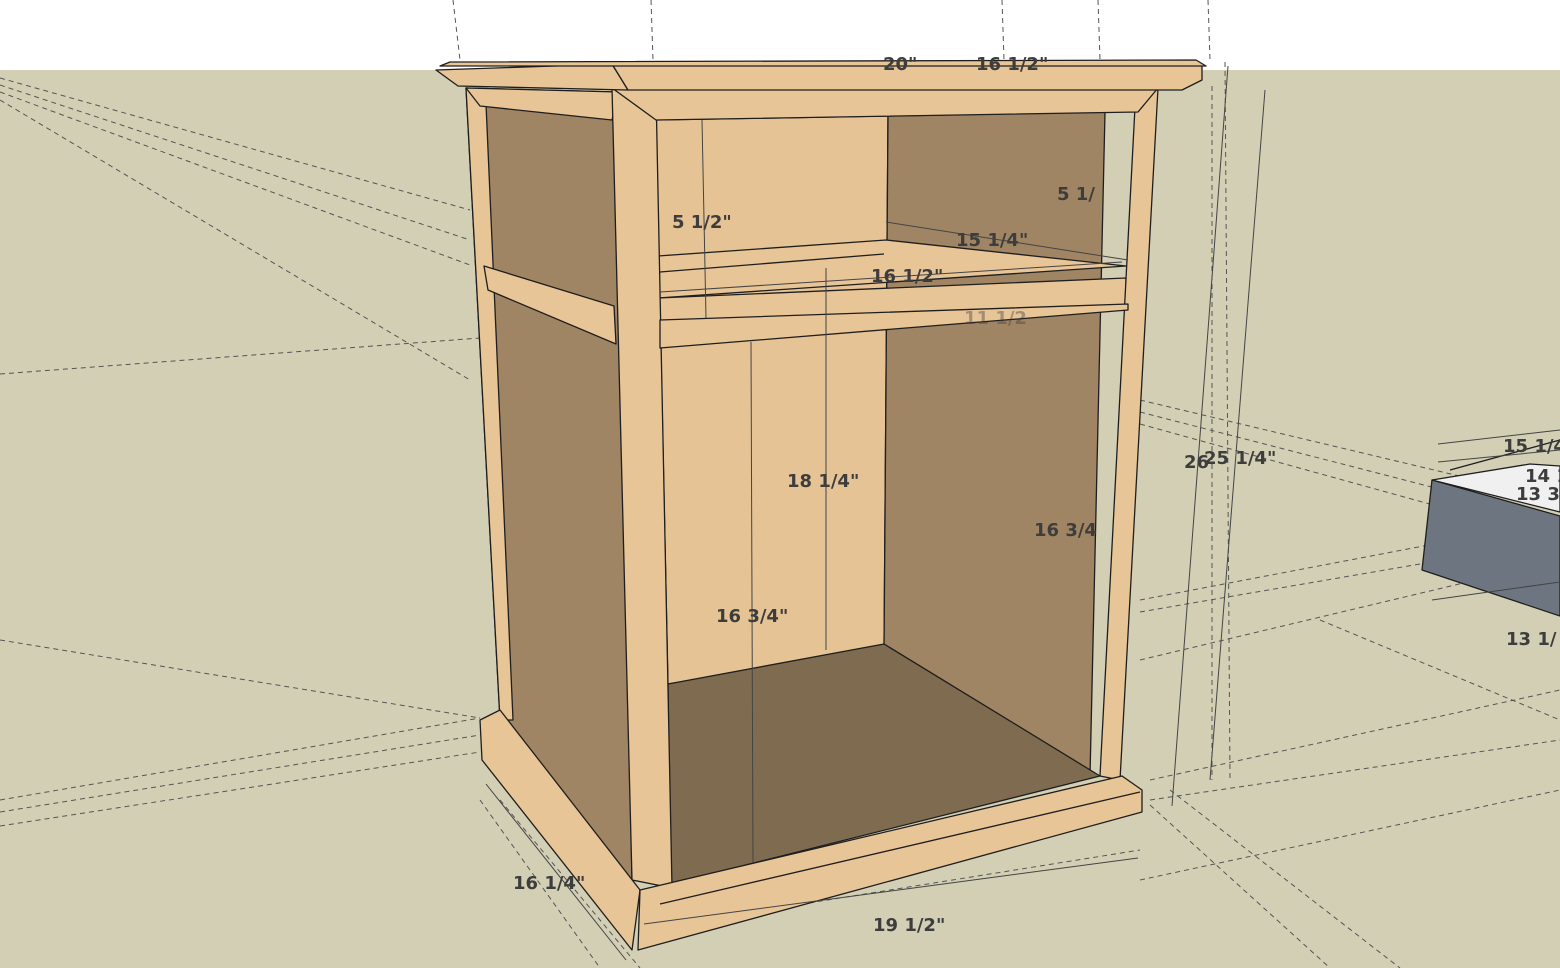  Describe the element at coordinates (823, 481) in the screenshot. I see `dim-back-height: 18 1/4"` at that location.